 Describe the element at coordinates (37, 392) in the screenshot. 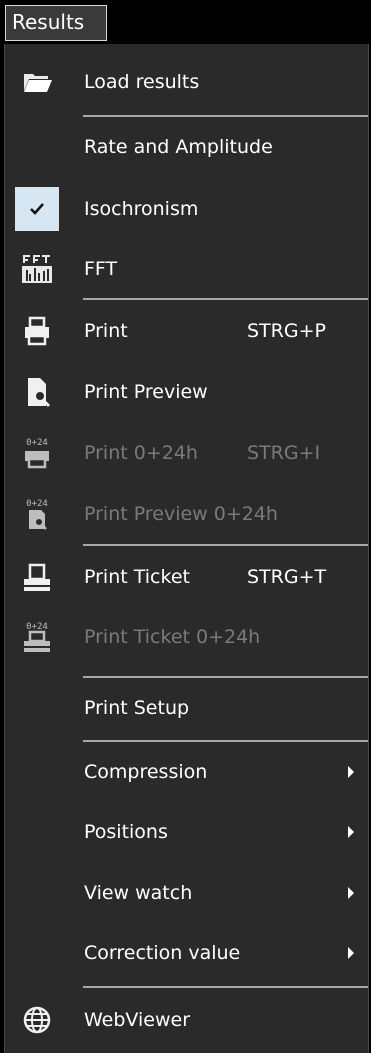

I see `print-preview-icon` at that location.